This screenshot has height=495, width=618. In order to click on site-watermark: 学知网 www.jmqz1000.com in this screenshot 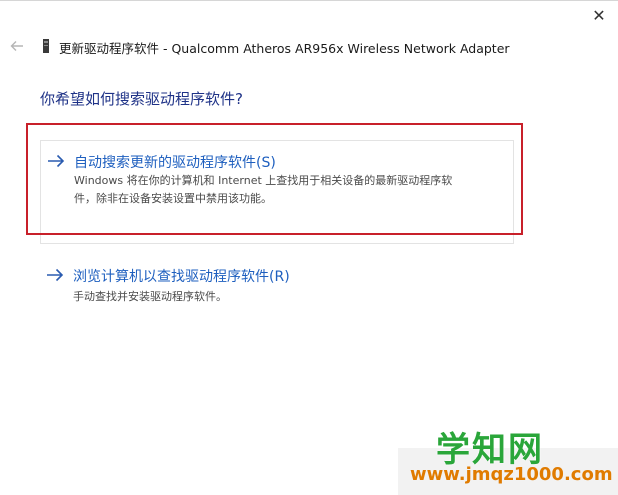, I will do `click(508, 462)`.